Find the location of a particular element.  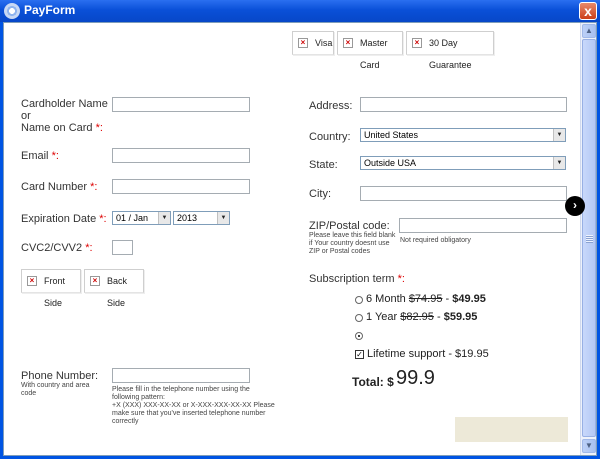

tab-label: Back Side is located at coordinates (117, 292).